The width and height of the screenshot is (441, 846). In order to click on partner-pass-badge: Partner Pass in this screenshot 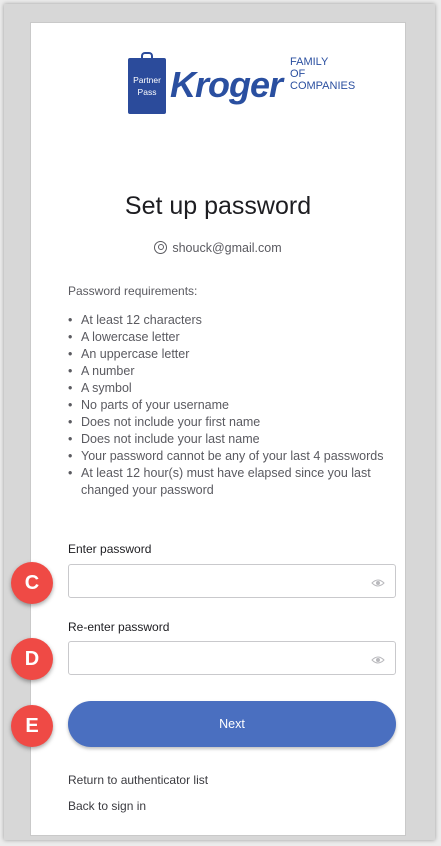, I will do `click(147, 83)`.